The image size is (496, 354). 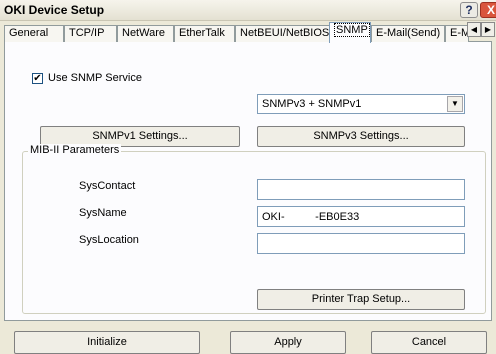 I want to click on tab-label: EtherTalk, so click(x=202, y=33).